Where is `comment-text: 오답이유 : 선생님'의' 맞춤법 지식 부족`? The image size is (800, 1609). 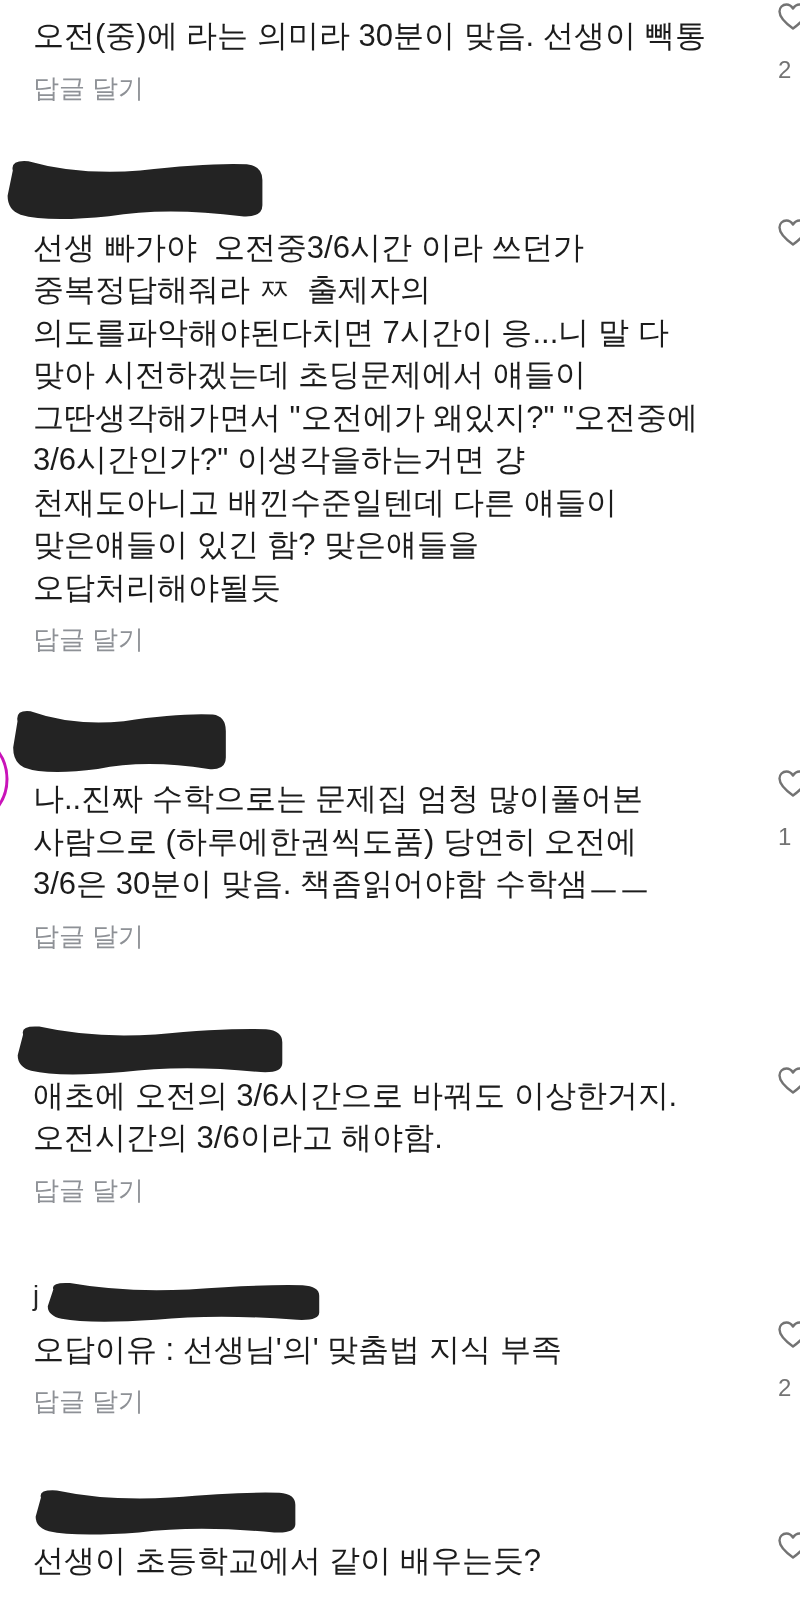
comment-text: 오답이유 : 선생님'의' 맞춤법 지식 부족 is located at coordinates (297, 1349).